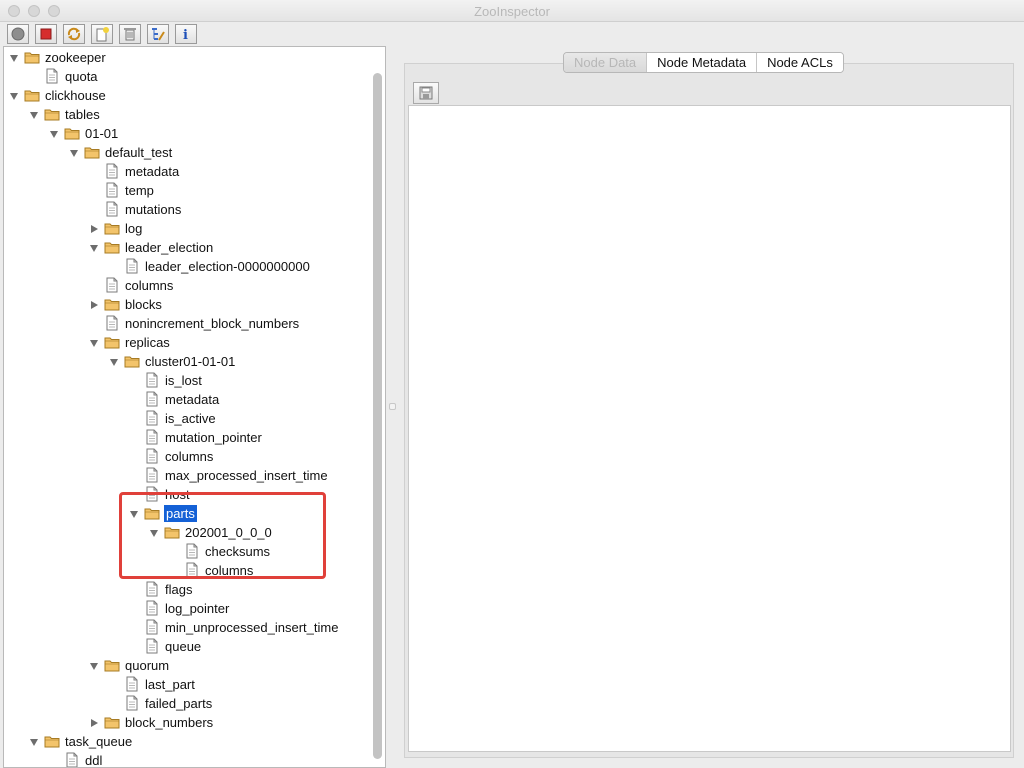 The width and height of the screenshot is (1024, 768). I want to click on tree-node: nonincrement_block_numbers, so click(189, 323).